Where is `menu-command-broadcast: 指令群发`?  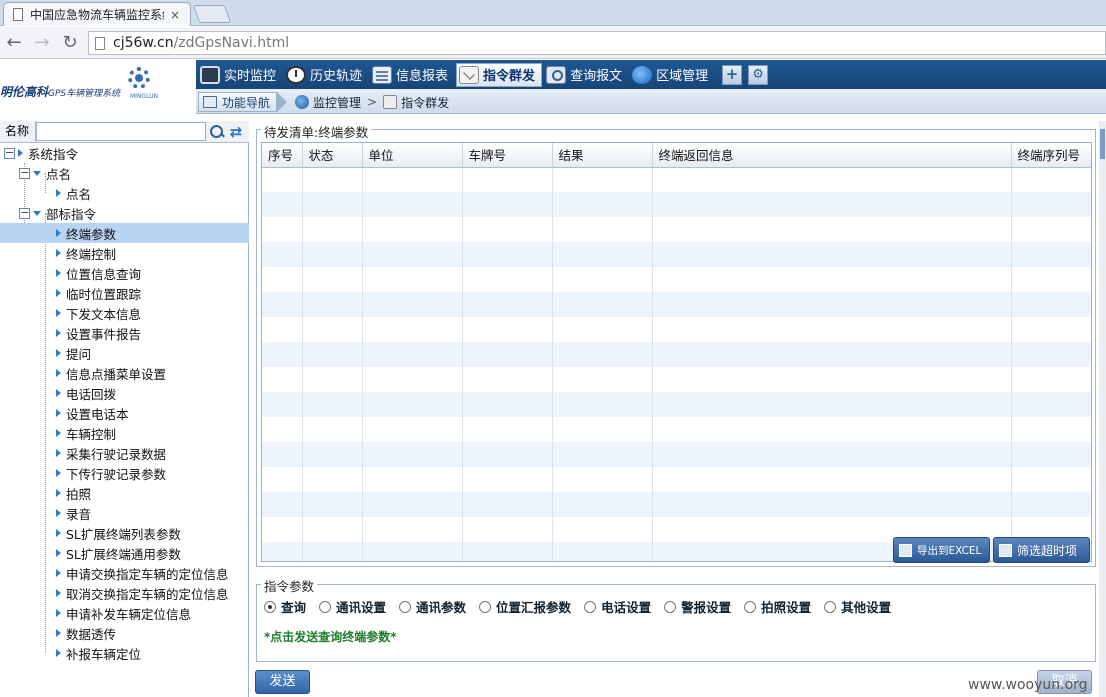 menu-command-broadcast: 指令群发 is located at coordinates (499, 74).